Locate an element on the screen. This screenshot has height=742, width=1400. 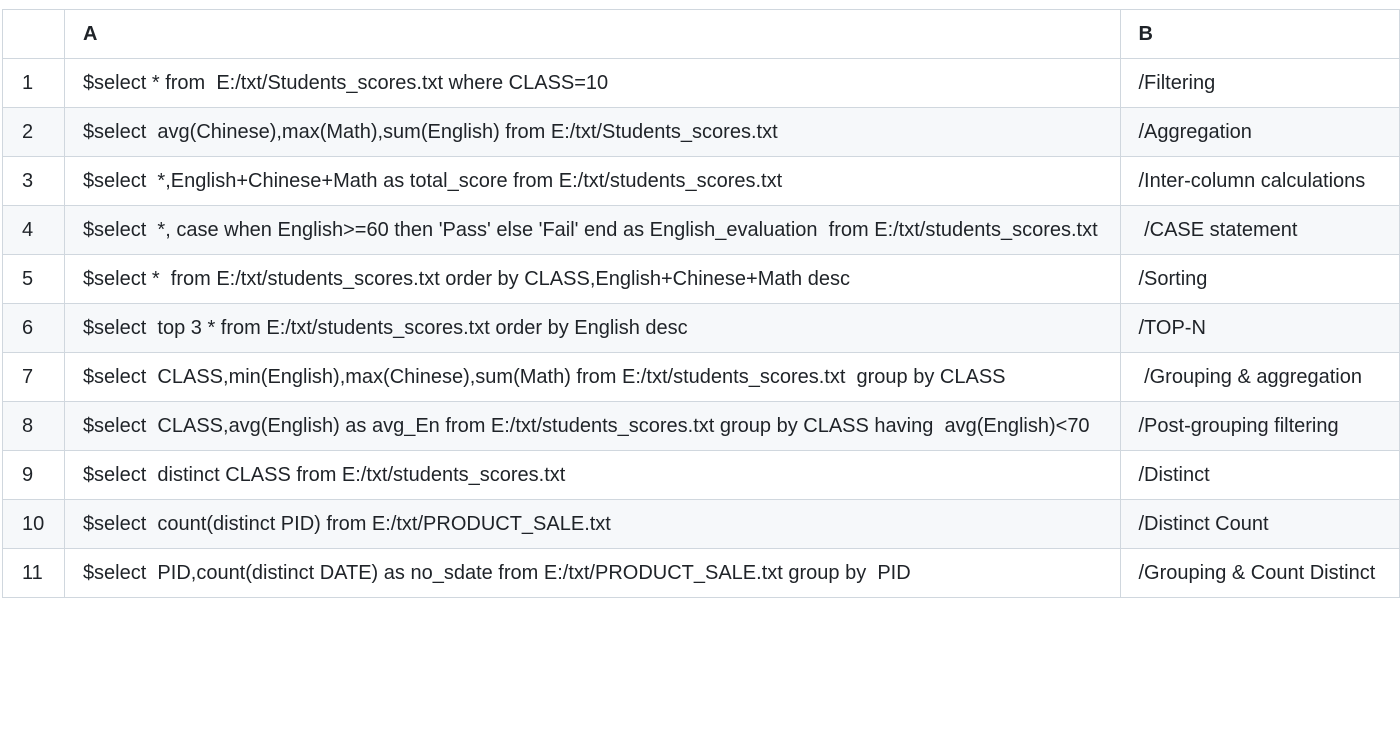
row-number: 1 is located at coordinates (33, 83).